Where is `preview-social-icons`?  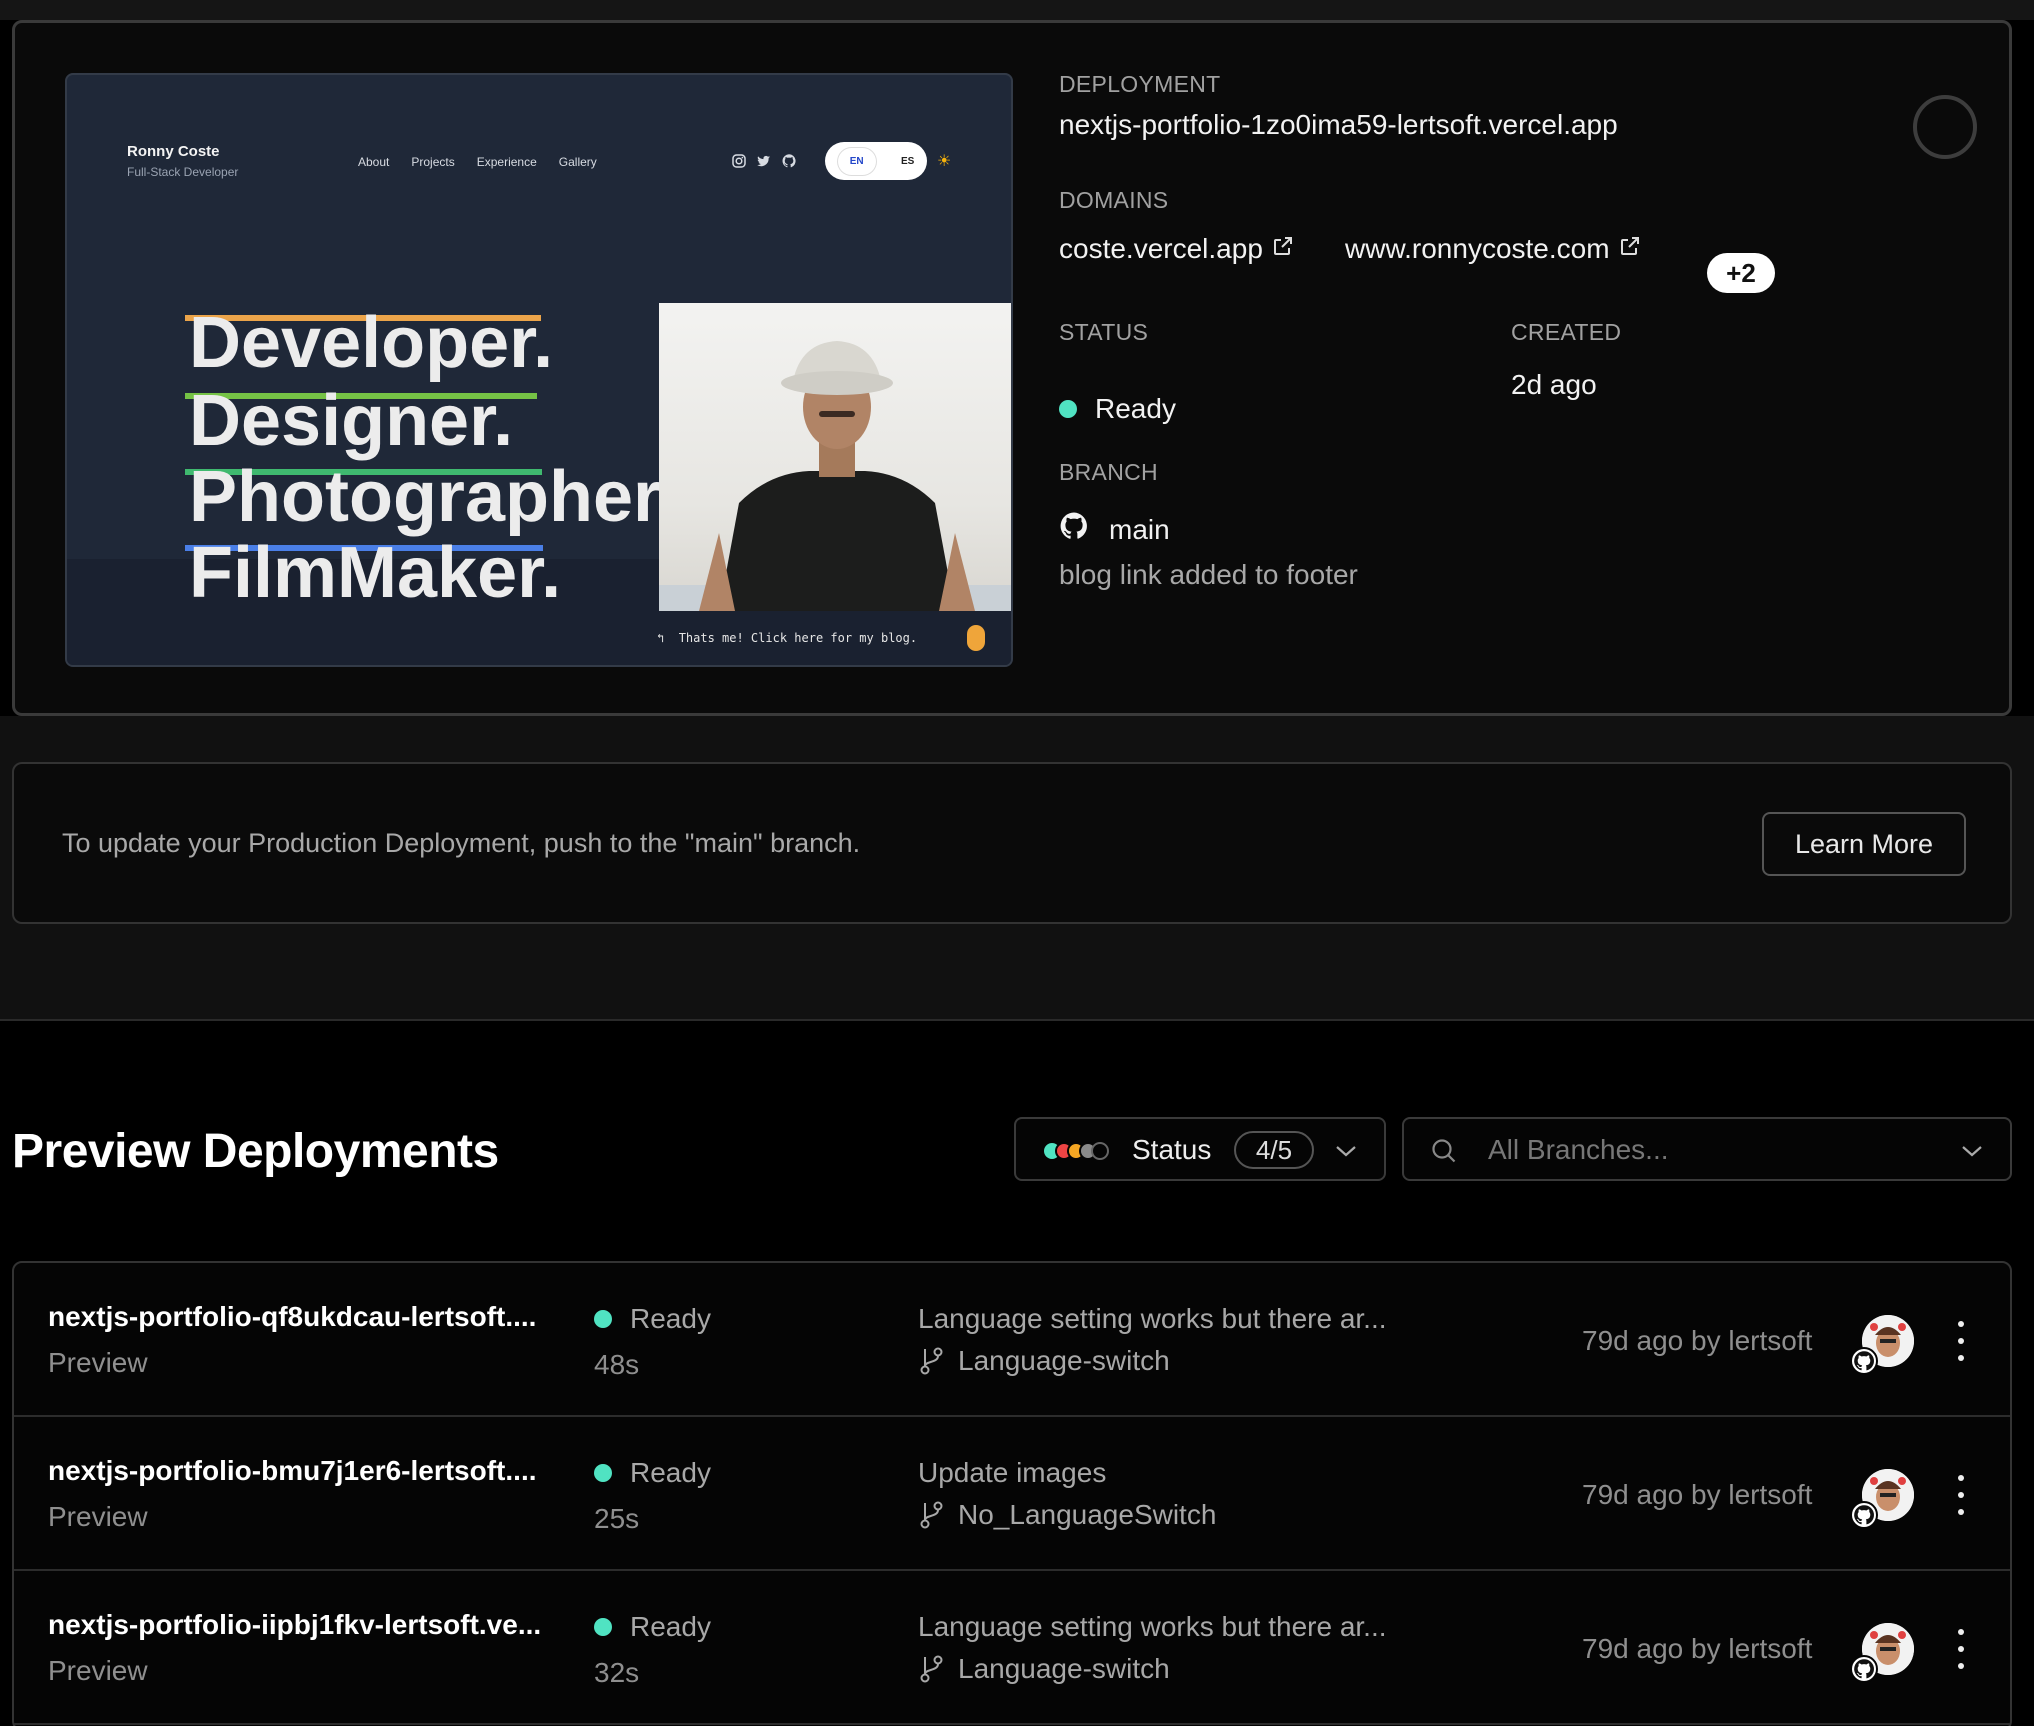
preview-social-icons is located at coordinates (764, 161).